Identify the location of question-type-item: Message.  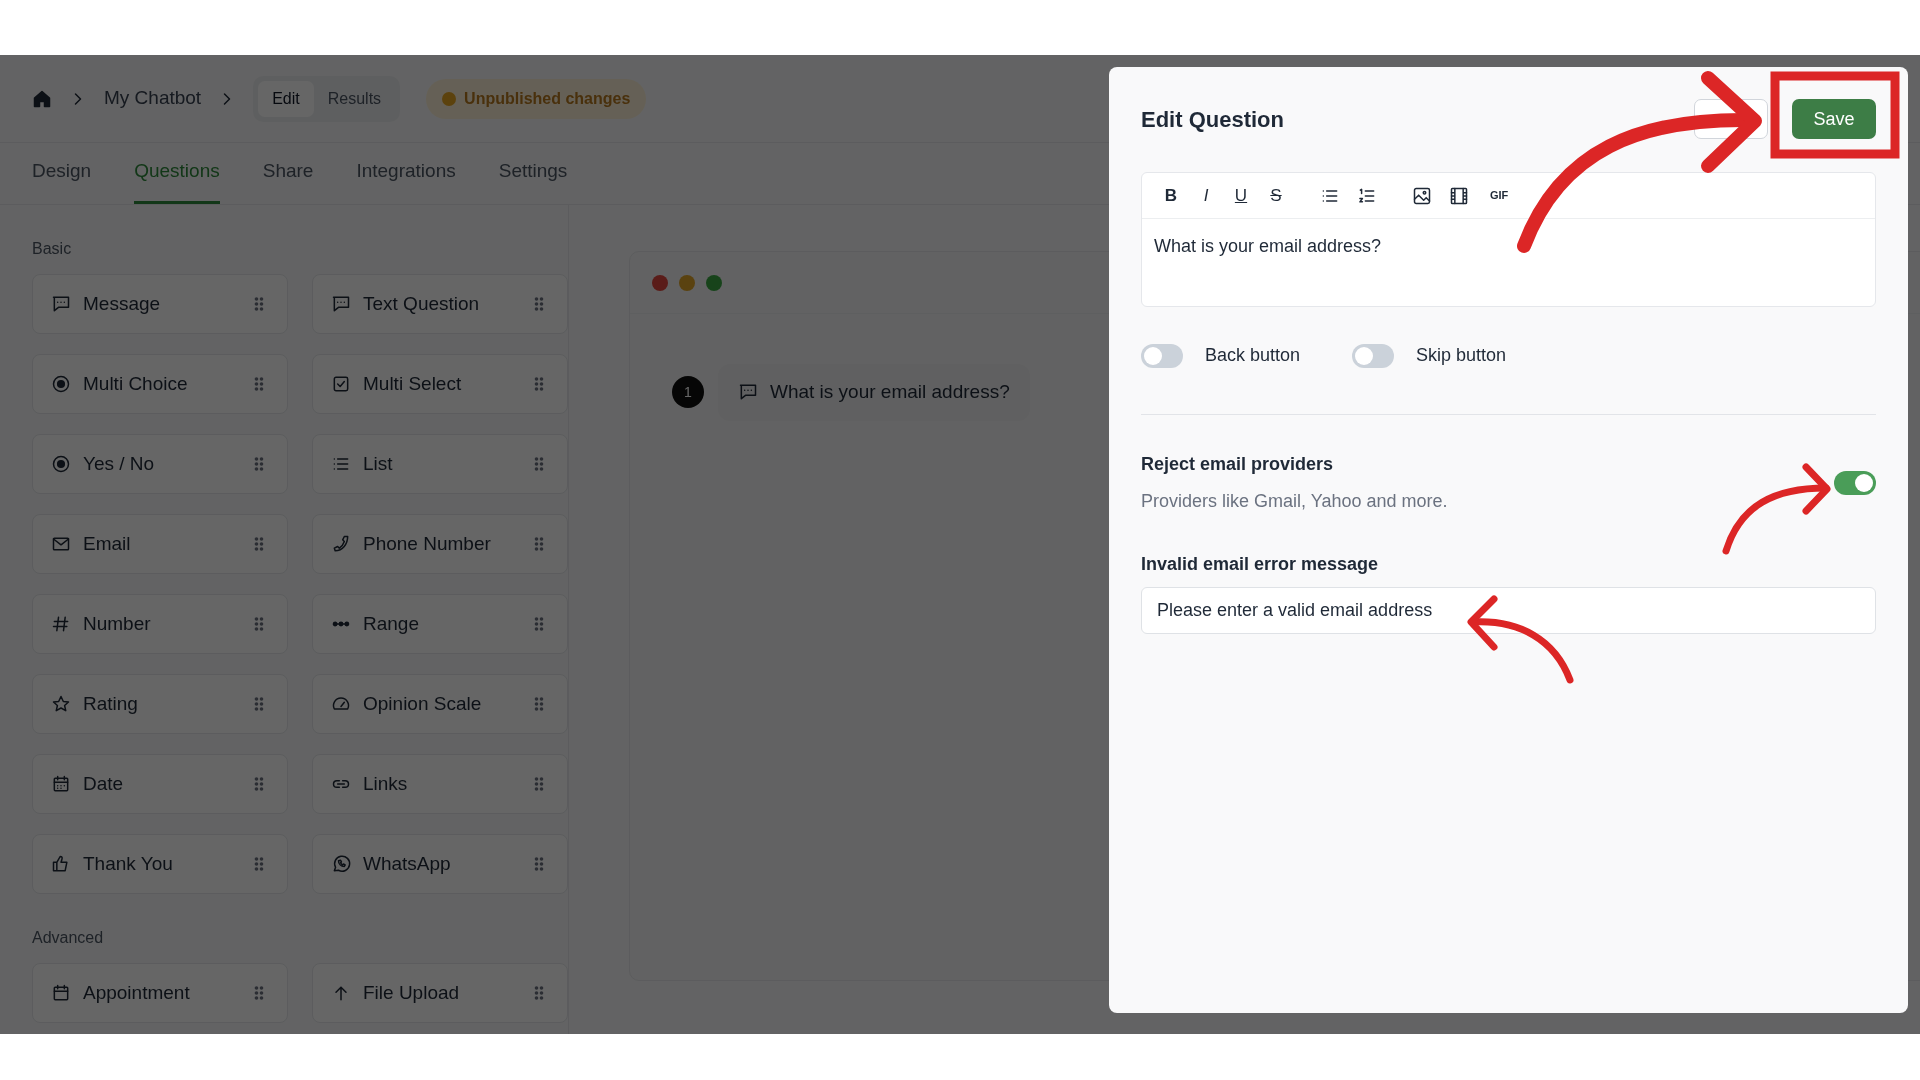
(160, 304).